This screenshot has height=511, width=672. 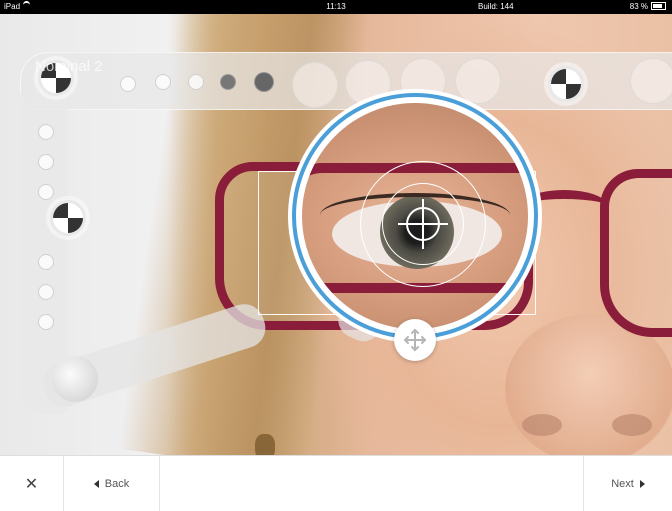 What do you see at coordinates (265, 444) in the screenshot?
I see `earring` at bounding box center [265, 444].